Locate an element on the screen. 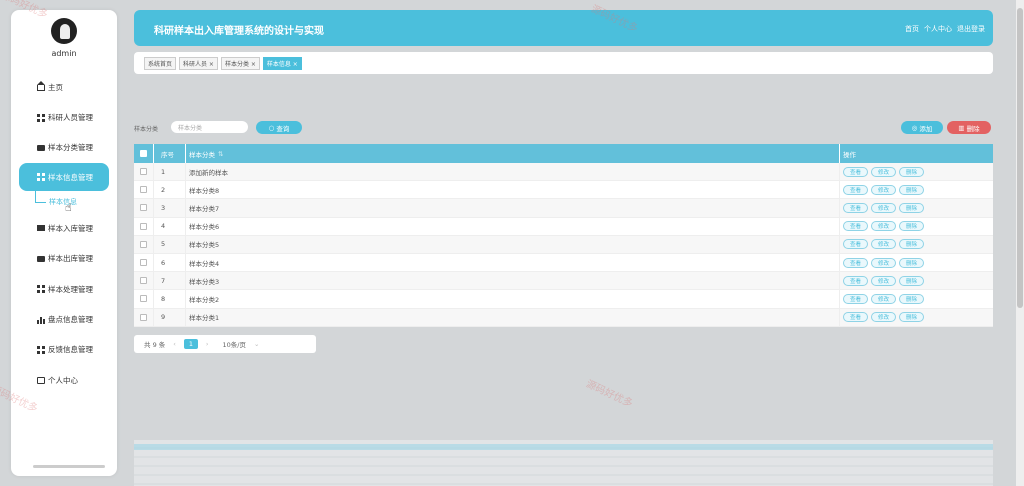 Image resolution: width=1024 pixels, height=486 pixels. tab-bar: 系统首页 科研人员 × 样本分类 × 样本信息 × is located at coordinates (563, 63).